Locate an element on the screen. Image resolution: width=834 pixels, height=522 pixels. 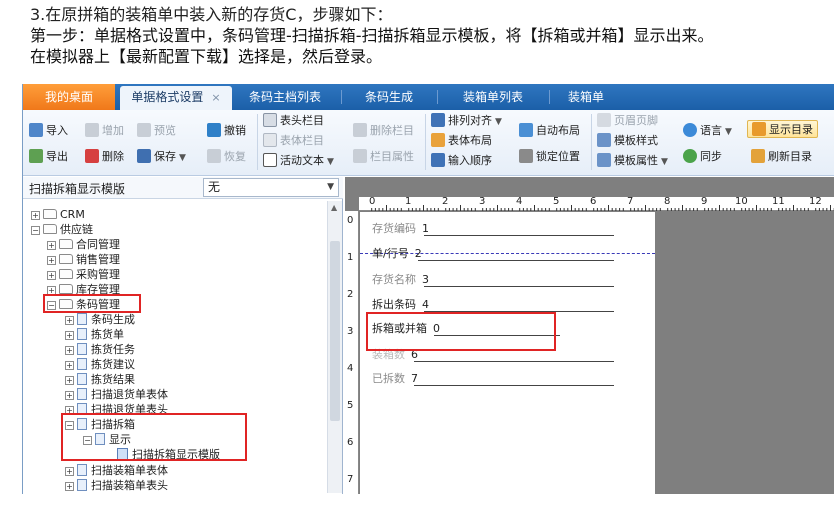
field-unpack-barcode: 拆出条码 4 is located at coordinates (400, 304).